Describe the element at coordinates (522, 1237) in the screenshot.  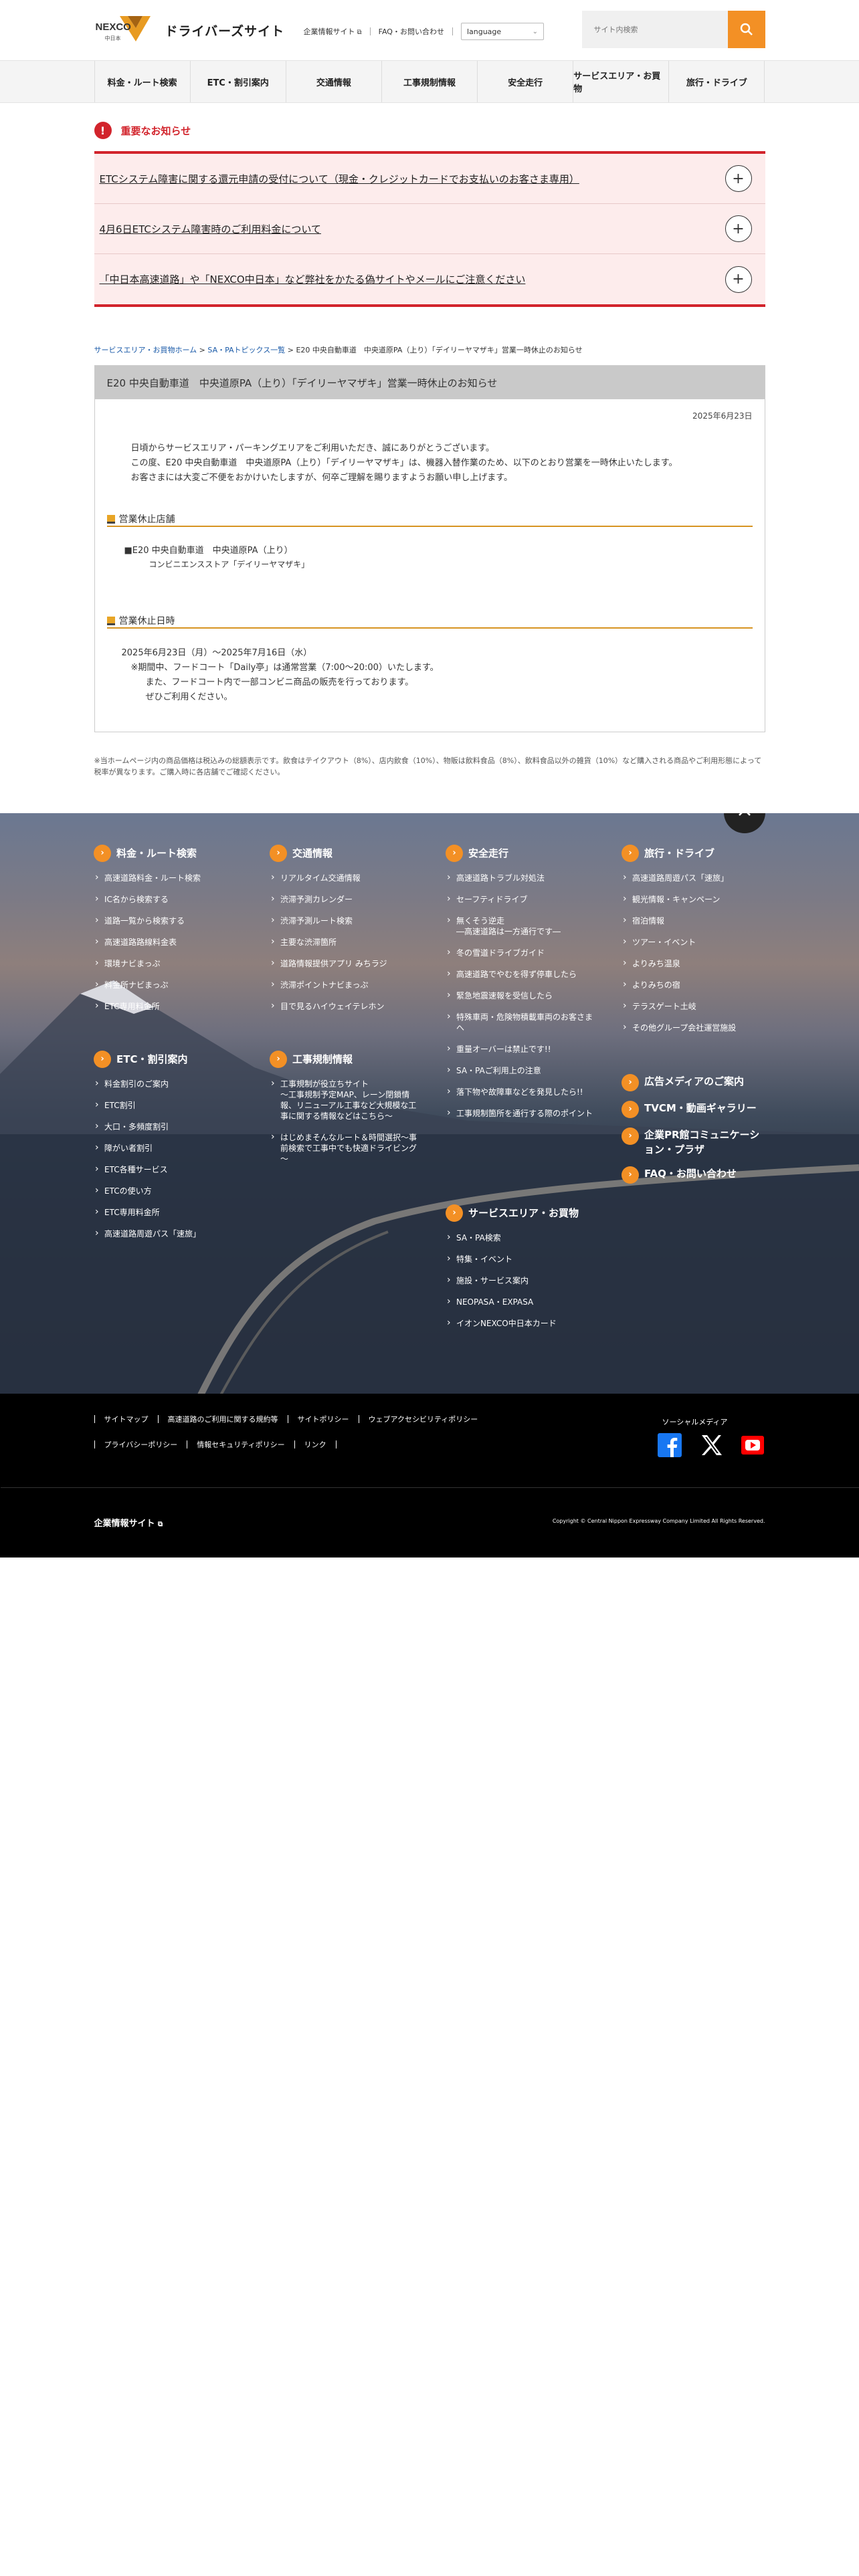
I see `footer-link: SA・PA検索` at that location.